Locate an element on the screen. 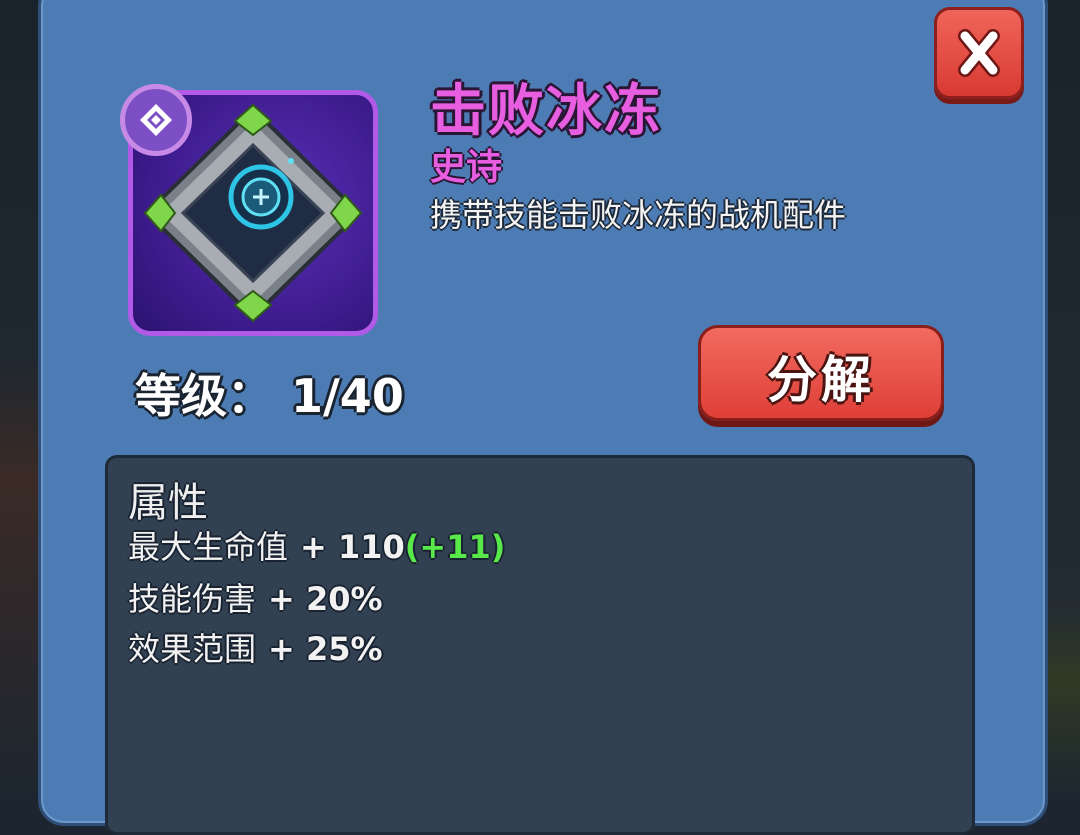  item-description: 携带技能击败冰冻的战机配件 is located at coordinates (638, 215).